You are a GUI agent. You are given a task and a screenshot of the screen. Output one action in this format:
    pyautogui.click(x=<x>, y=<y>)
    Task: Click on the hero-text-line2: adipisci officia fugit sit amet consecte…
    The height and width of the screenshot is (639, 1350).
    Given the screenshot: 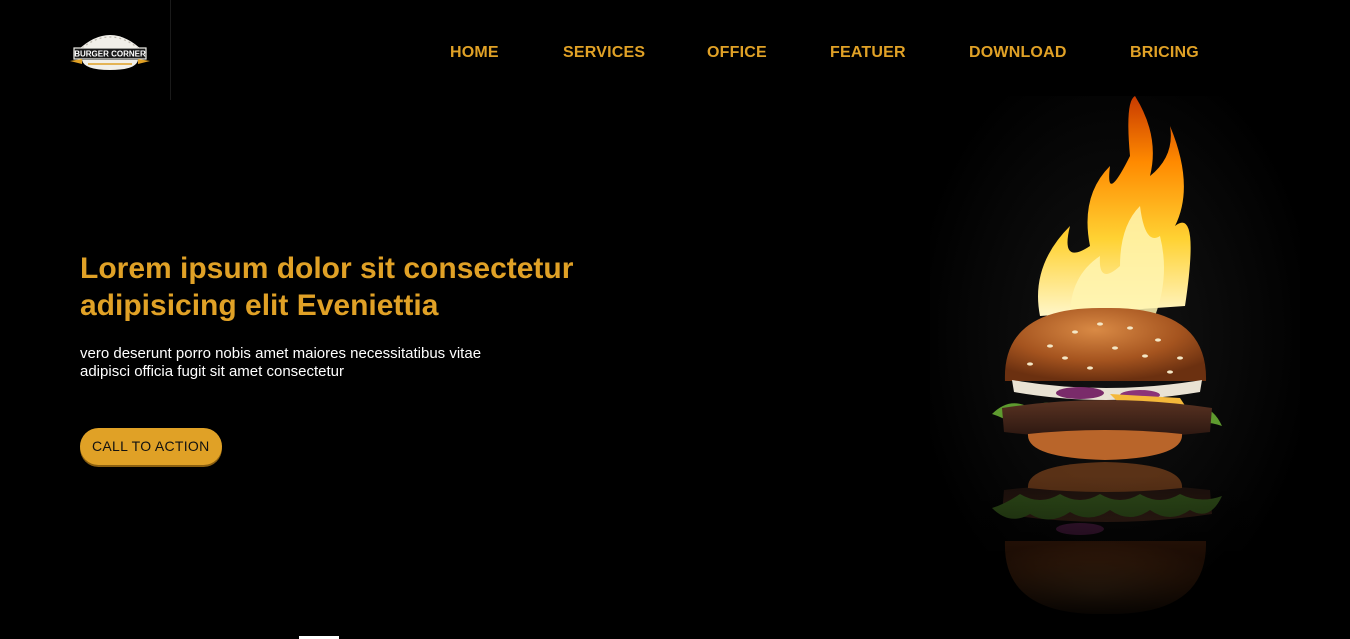 What is the action you would take?
    pyautogui.click(x=212, y=371)
    